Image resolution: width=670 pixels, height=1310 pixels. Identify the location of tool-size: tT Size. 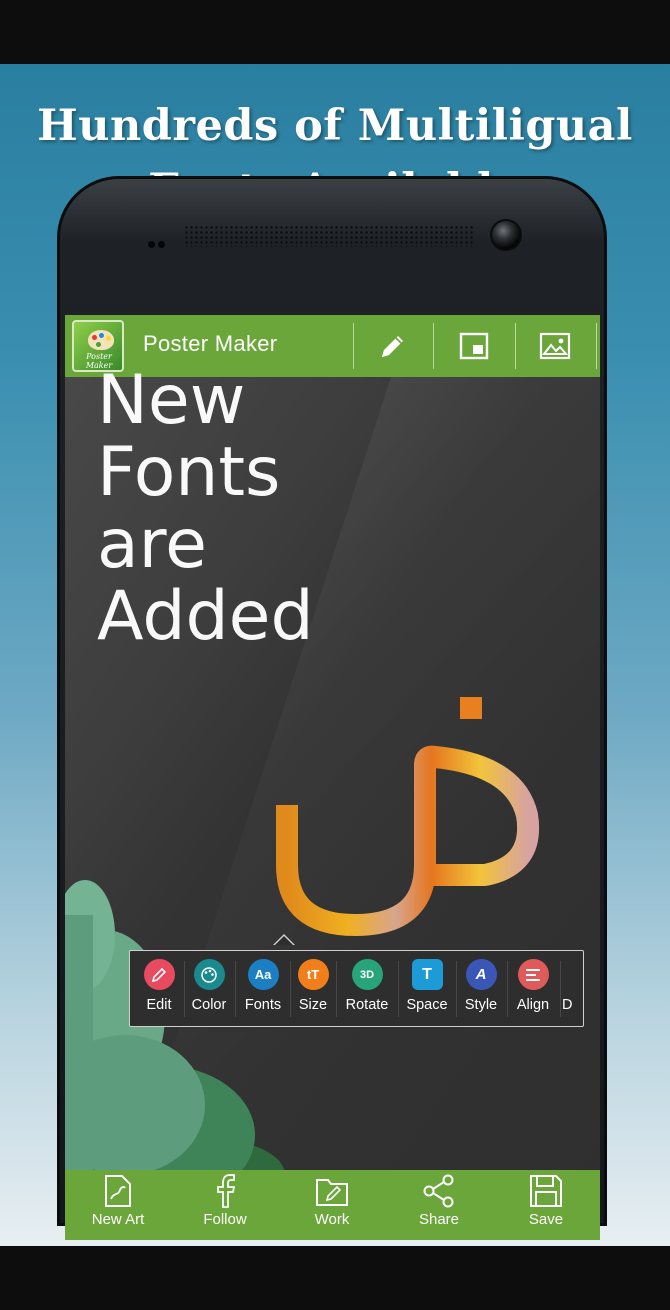
(313, 990).